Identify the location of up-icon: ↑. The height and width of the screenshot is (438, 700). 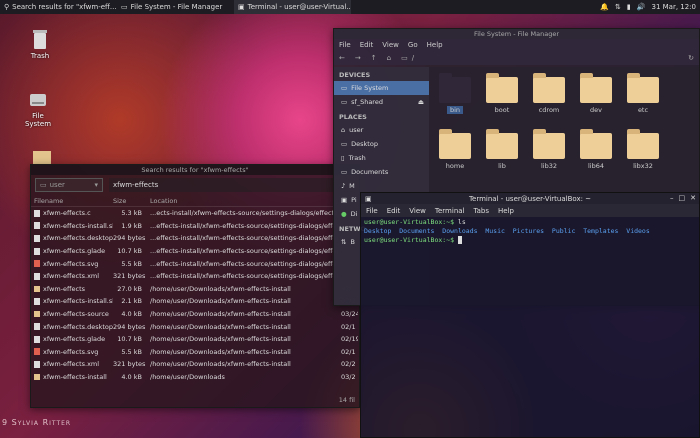
(374, 58).